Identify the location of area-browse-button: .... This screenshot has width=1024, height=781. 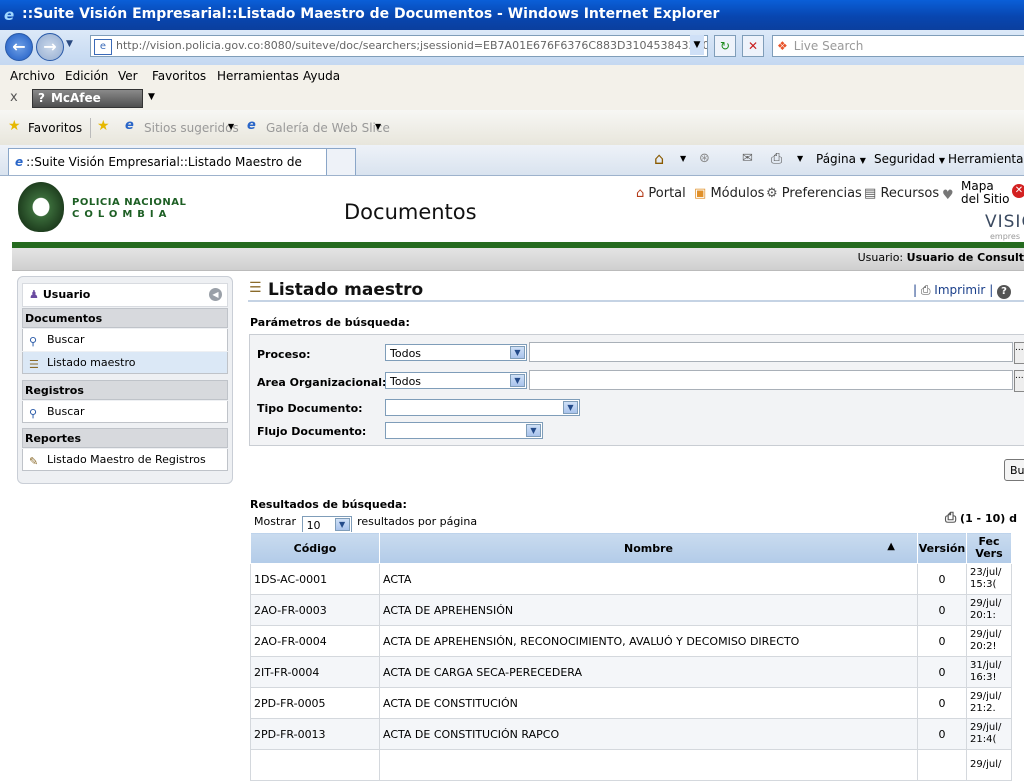
(1019, 381).